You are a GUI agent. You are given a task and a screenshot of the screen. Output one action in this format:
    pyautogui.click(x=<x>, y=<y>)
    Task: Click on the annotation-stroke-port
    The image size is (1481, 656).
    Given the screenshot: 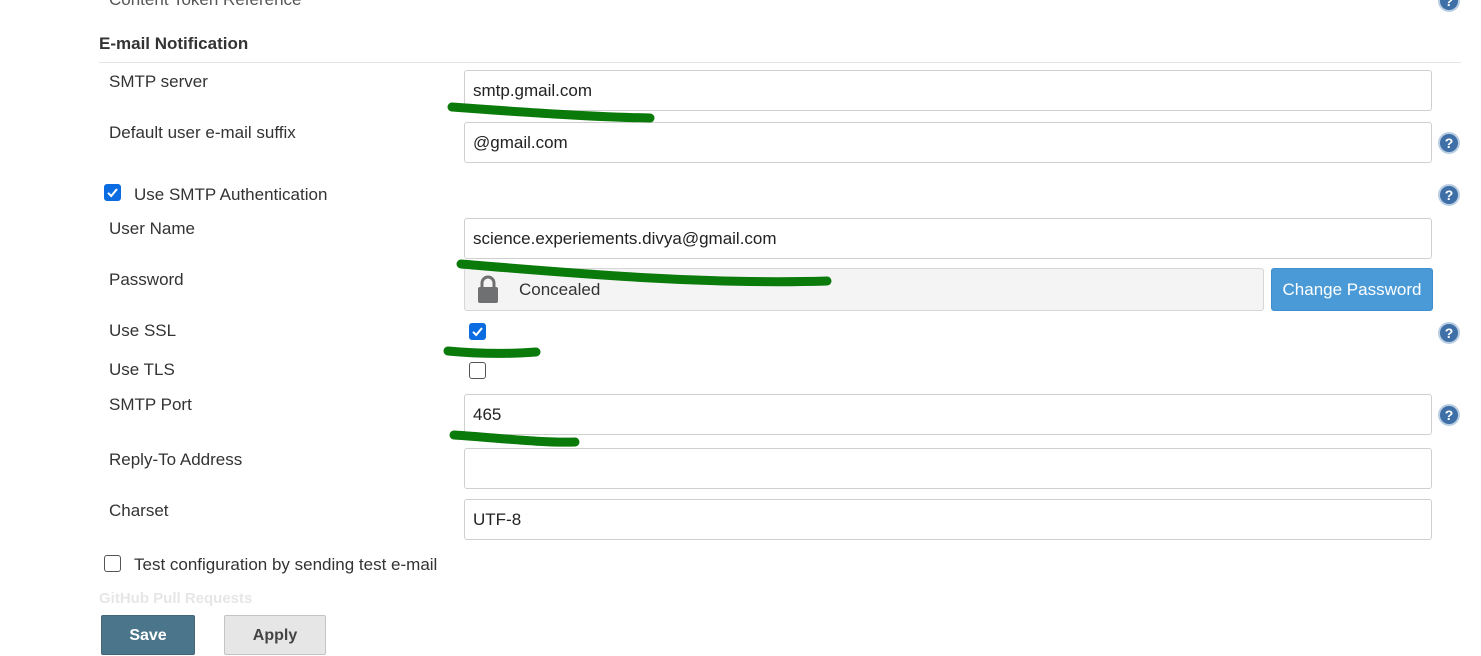 What is the action you would take?
    pyautogui.click(x=514, y=438)
    